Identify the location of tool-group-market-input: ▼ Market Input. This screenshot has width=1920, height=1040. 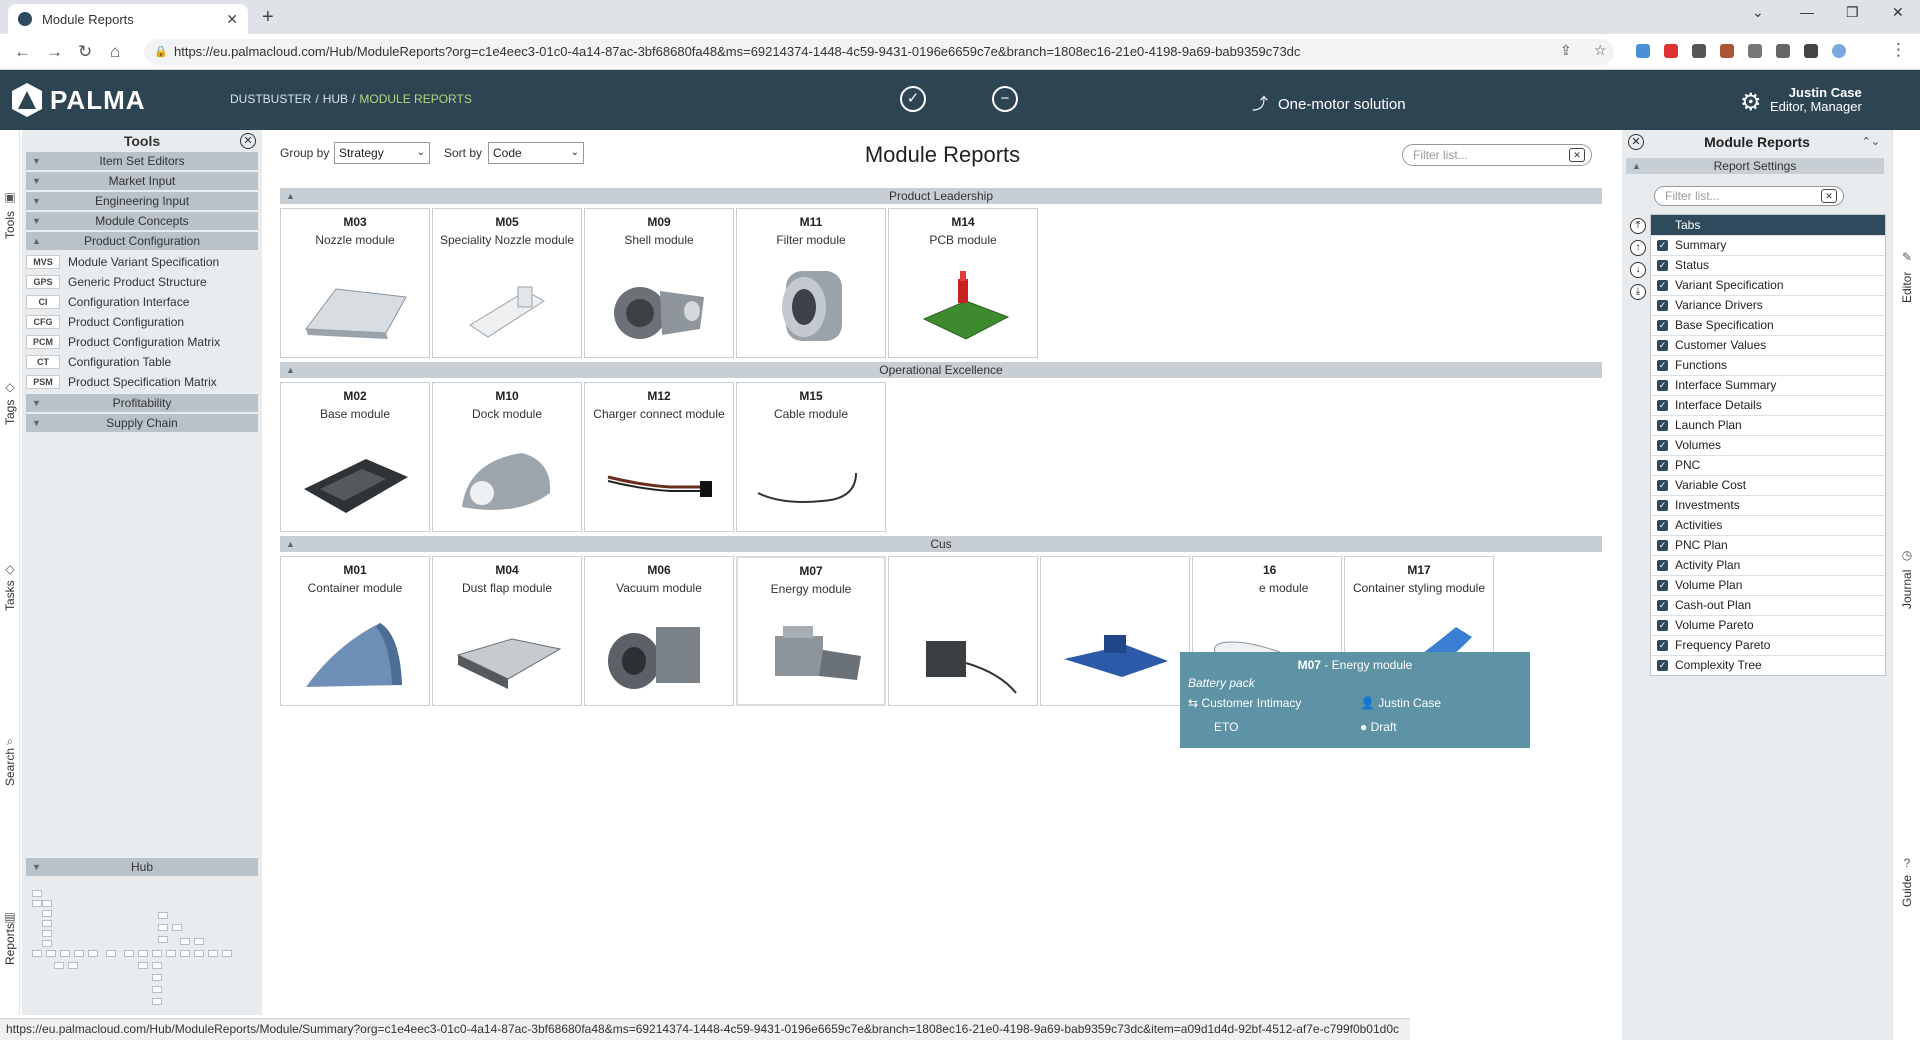
(142, 181).